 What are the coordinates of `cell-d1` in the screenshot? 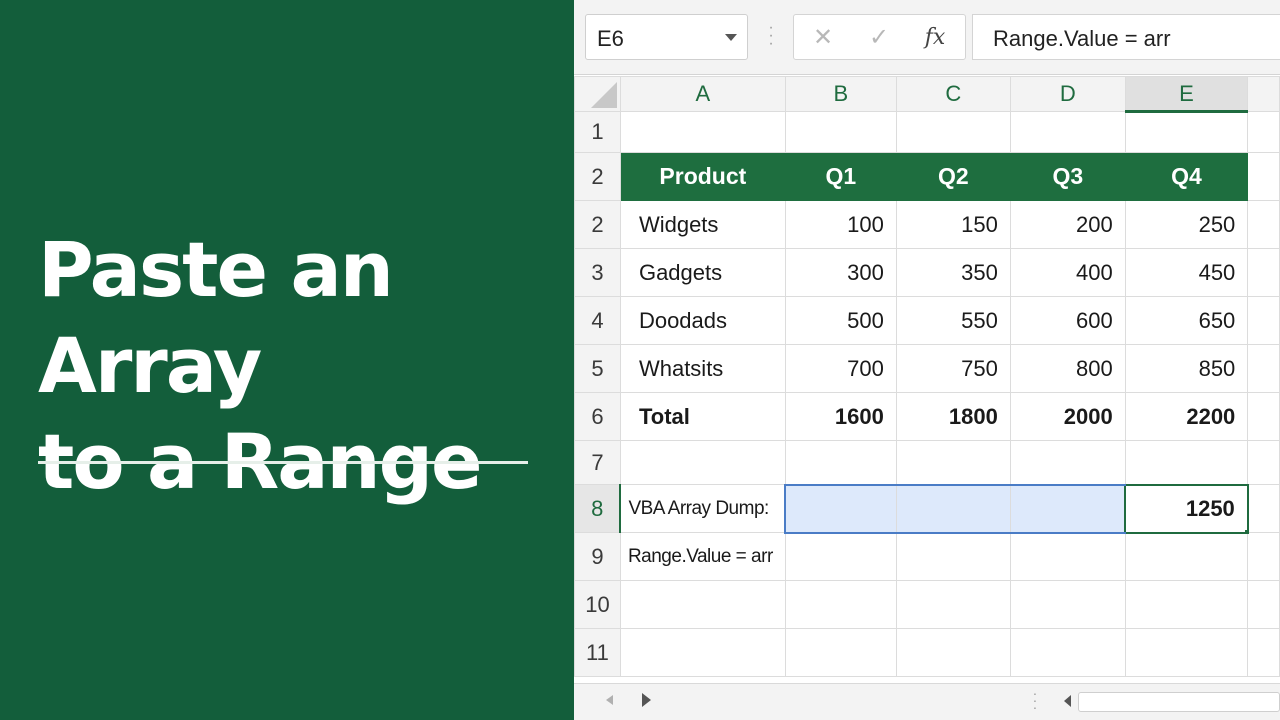 It's located at (1067, 132).